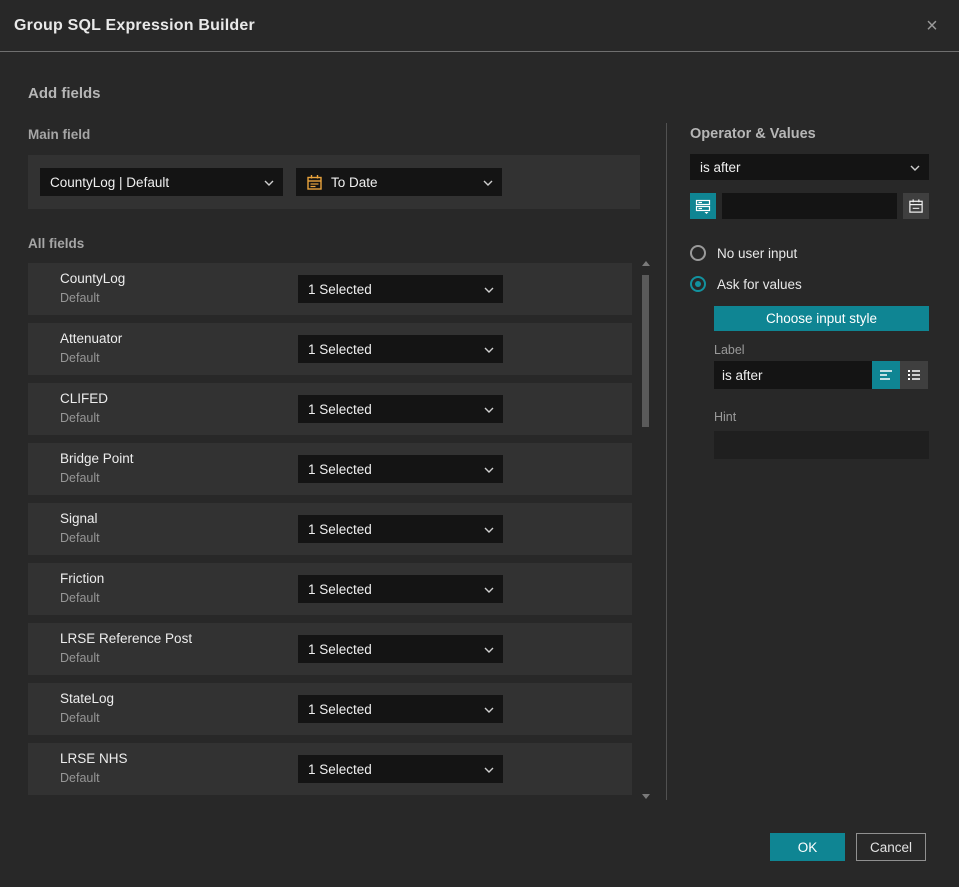 This screenshot has width=959, height=887. Describe the element at coordinates (807, 847) in the screenshot. I see `ok-button: OK` at that location.